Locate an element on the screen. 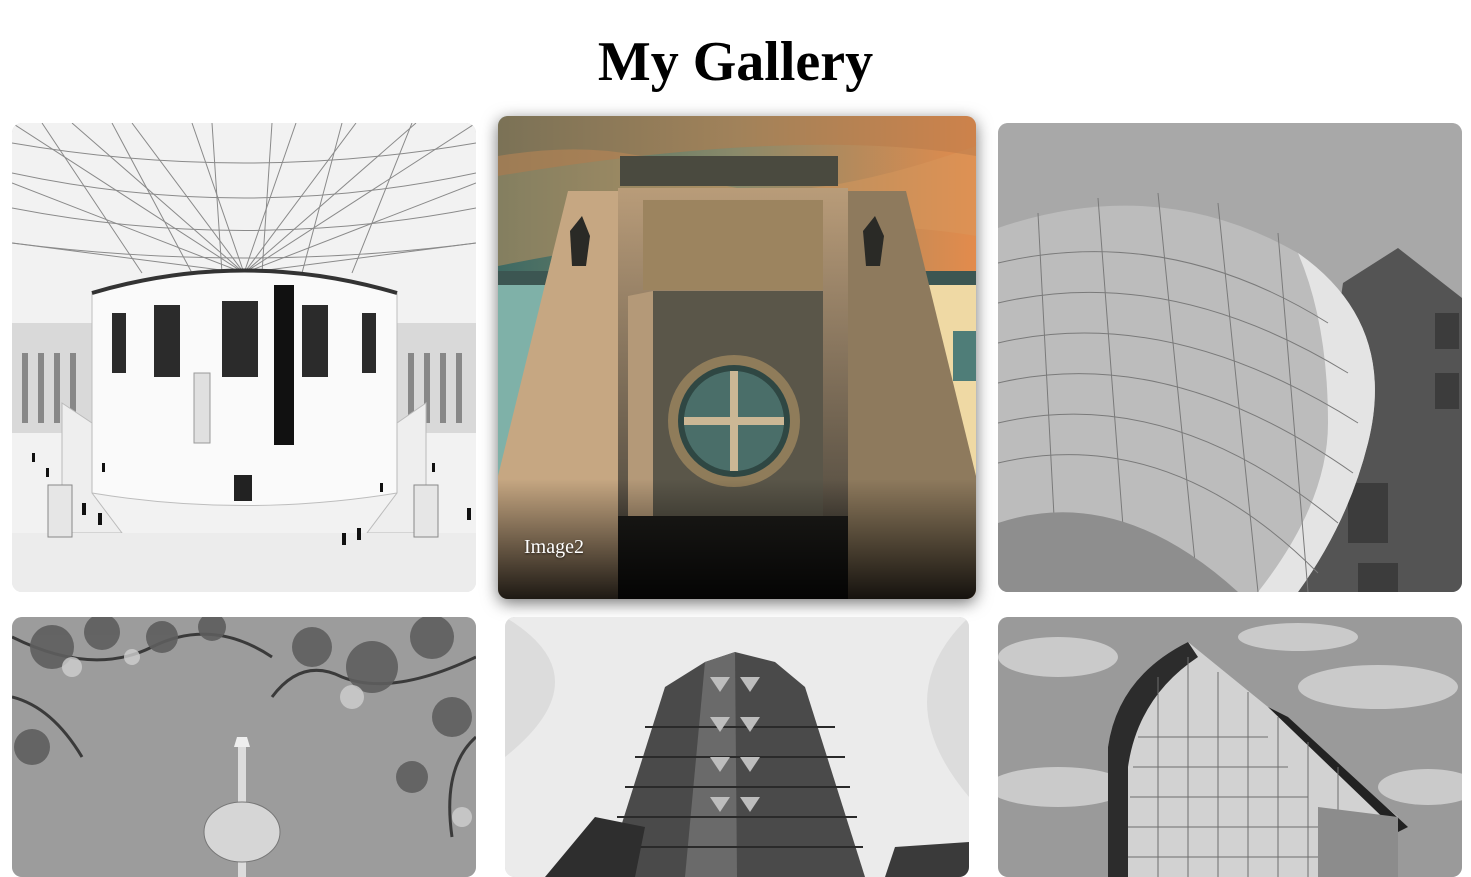 The image size is (1471, 877). glass-office-building-photo is located at coordinates (1230, 747).